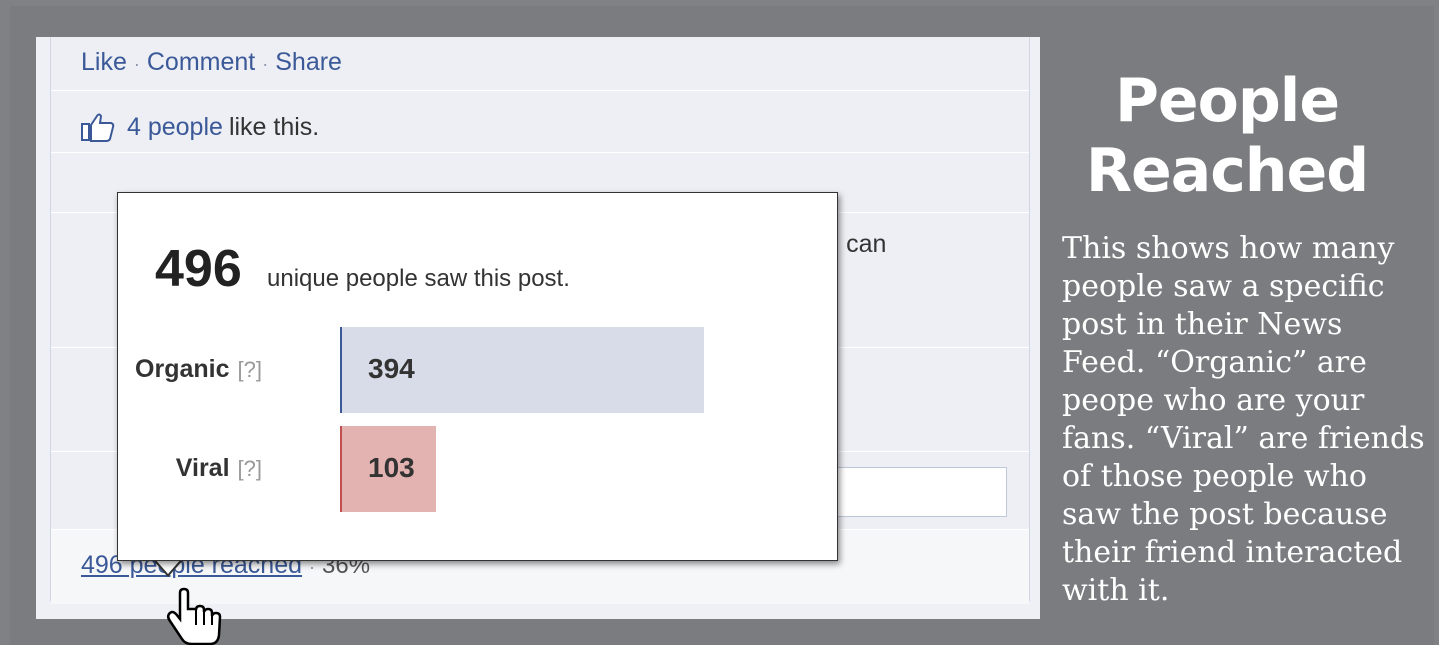 This screenshot has width=1439, height=645. I want to click on organic-label: Organic [?], so click(198, 369).